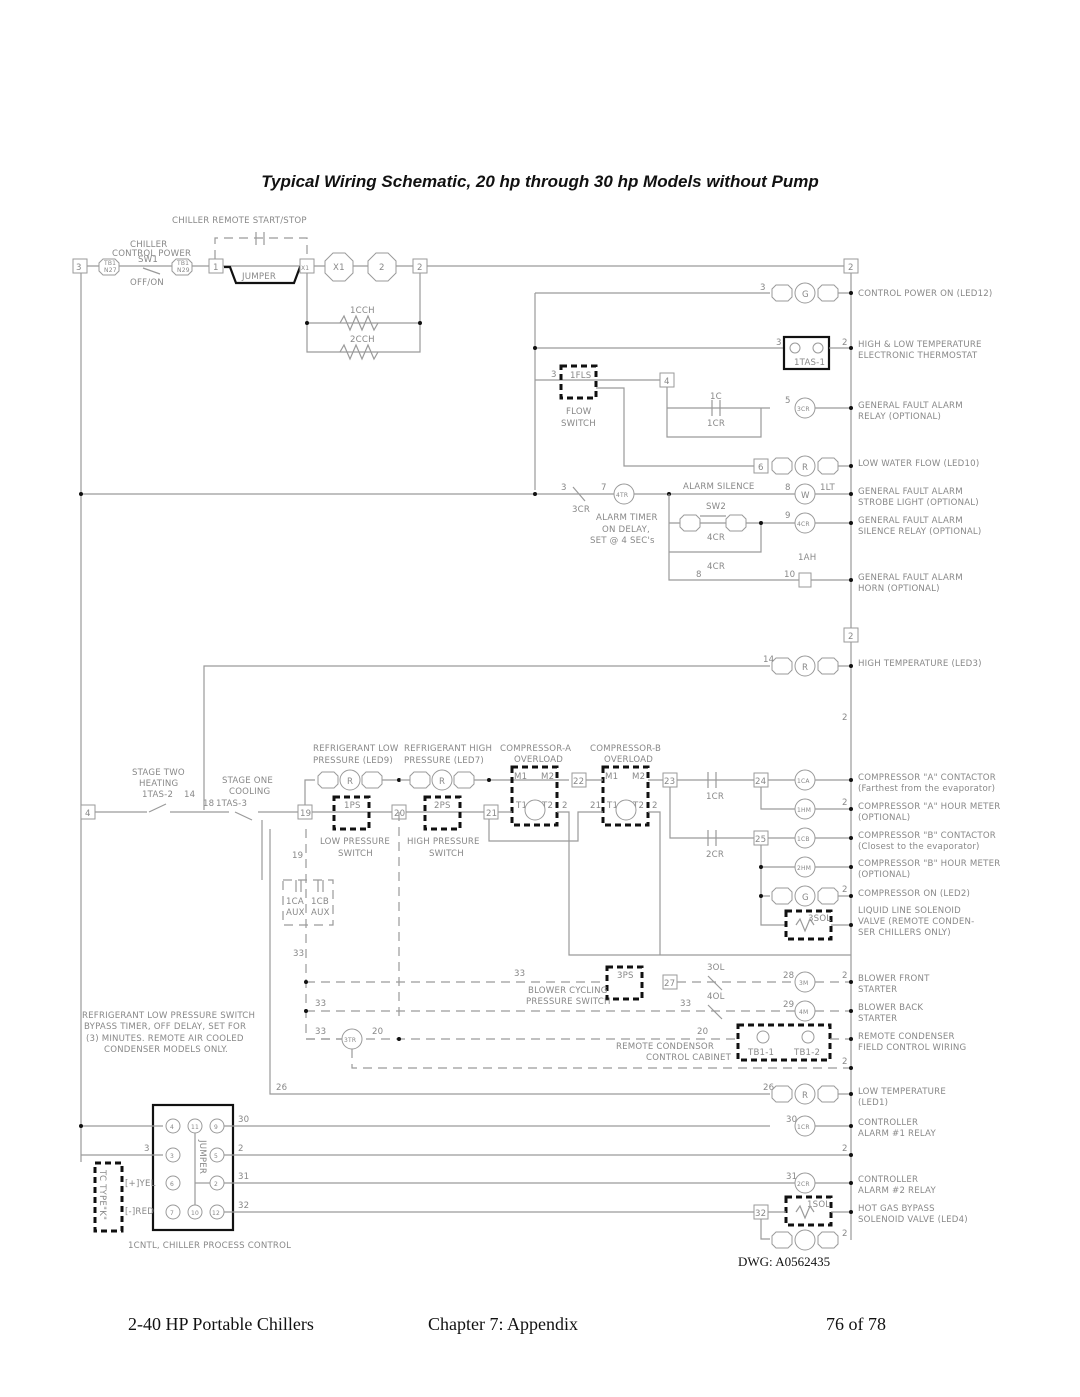 The width and height of the screenshot is (1080, 1397). I want to click on 1cch-label: 1CCH, so click(362, 311).